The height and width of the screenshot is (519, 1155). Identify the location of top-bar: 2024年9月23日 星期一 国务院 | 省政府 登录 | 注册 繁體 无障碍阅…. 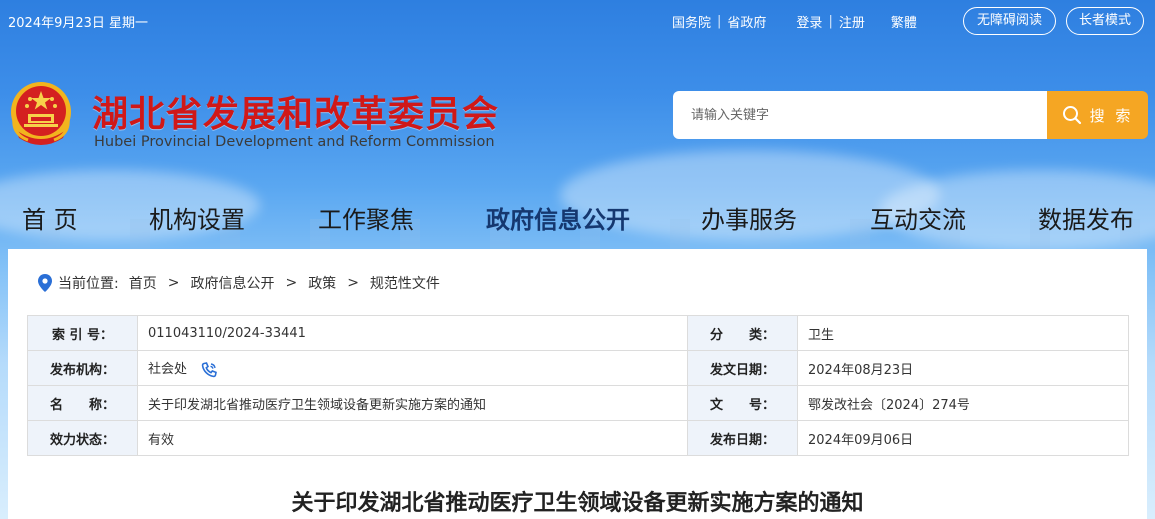
(577, 21).